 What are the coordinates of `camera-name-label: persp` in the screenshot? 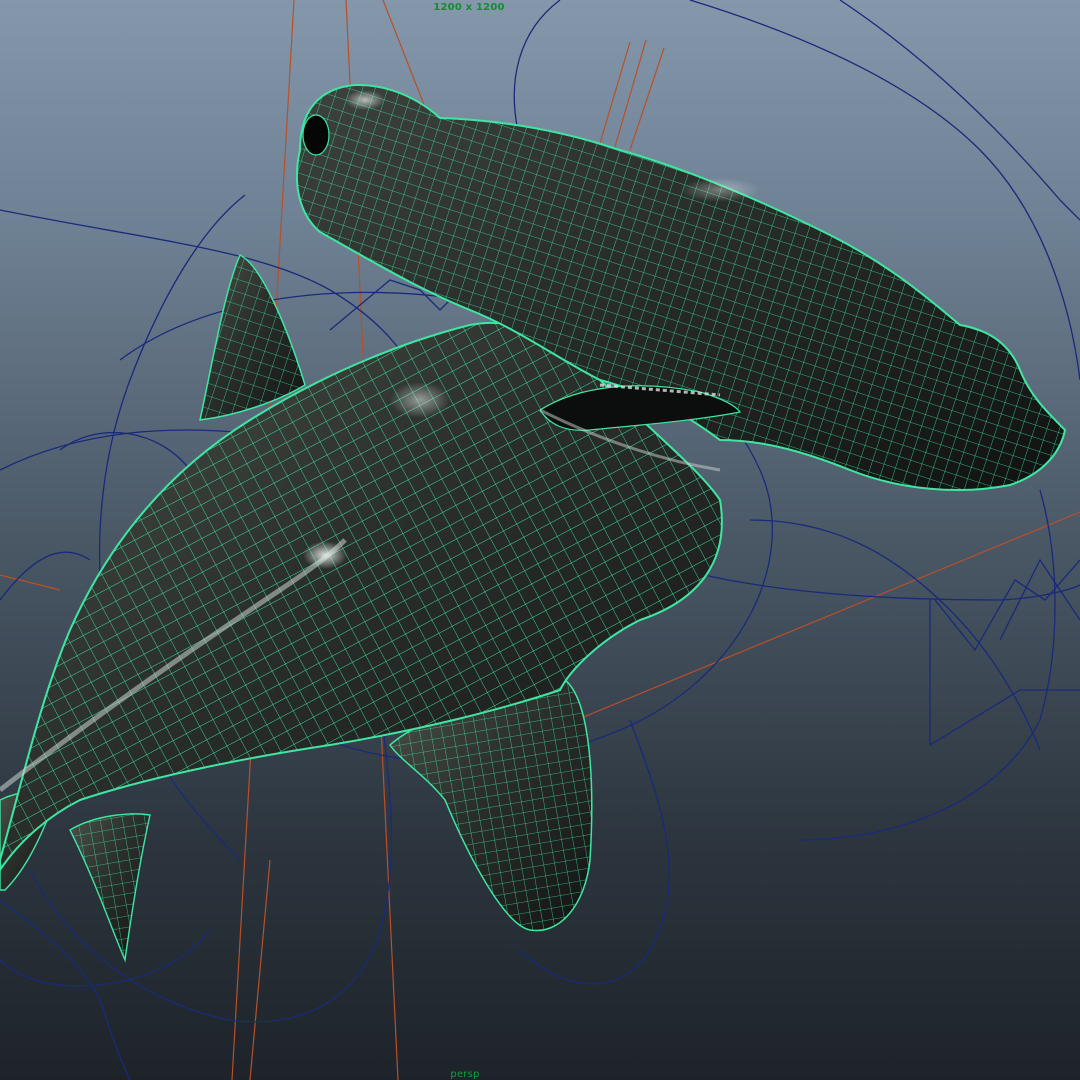 It's located at (465, 1074).